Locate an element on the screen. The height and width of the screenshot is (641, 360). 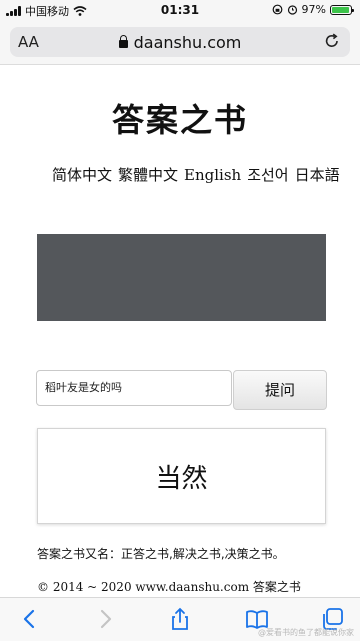
battery-percent: 97% is located at coordinates (313, 9).